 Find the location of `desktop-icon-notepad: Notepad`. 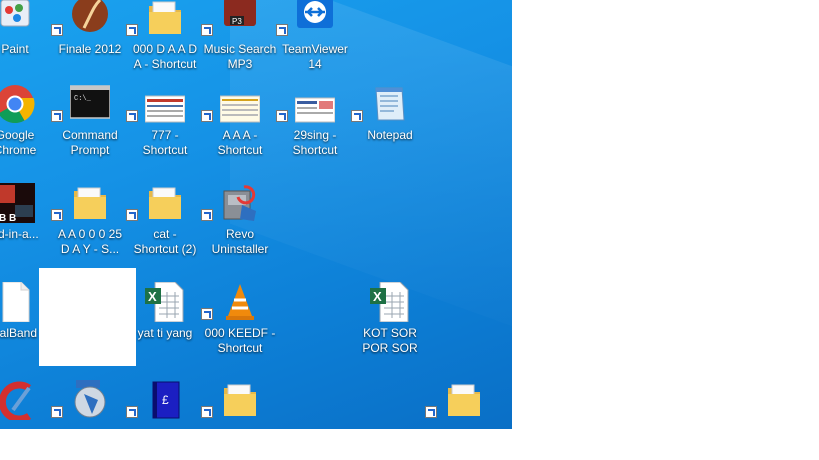

desktop-icon-notepad: Notepad is located at coordinates (390, 133).